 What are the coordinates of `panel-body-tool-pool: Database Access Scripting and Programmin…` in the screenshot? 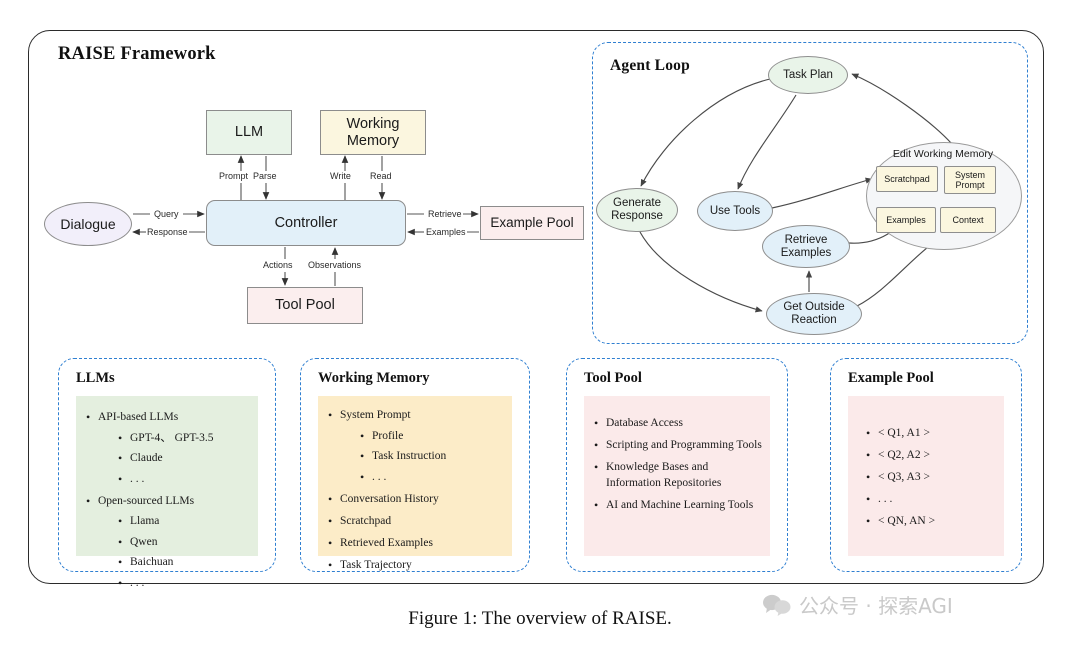 It's located at (677, 476).